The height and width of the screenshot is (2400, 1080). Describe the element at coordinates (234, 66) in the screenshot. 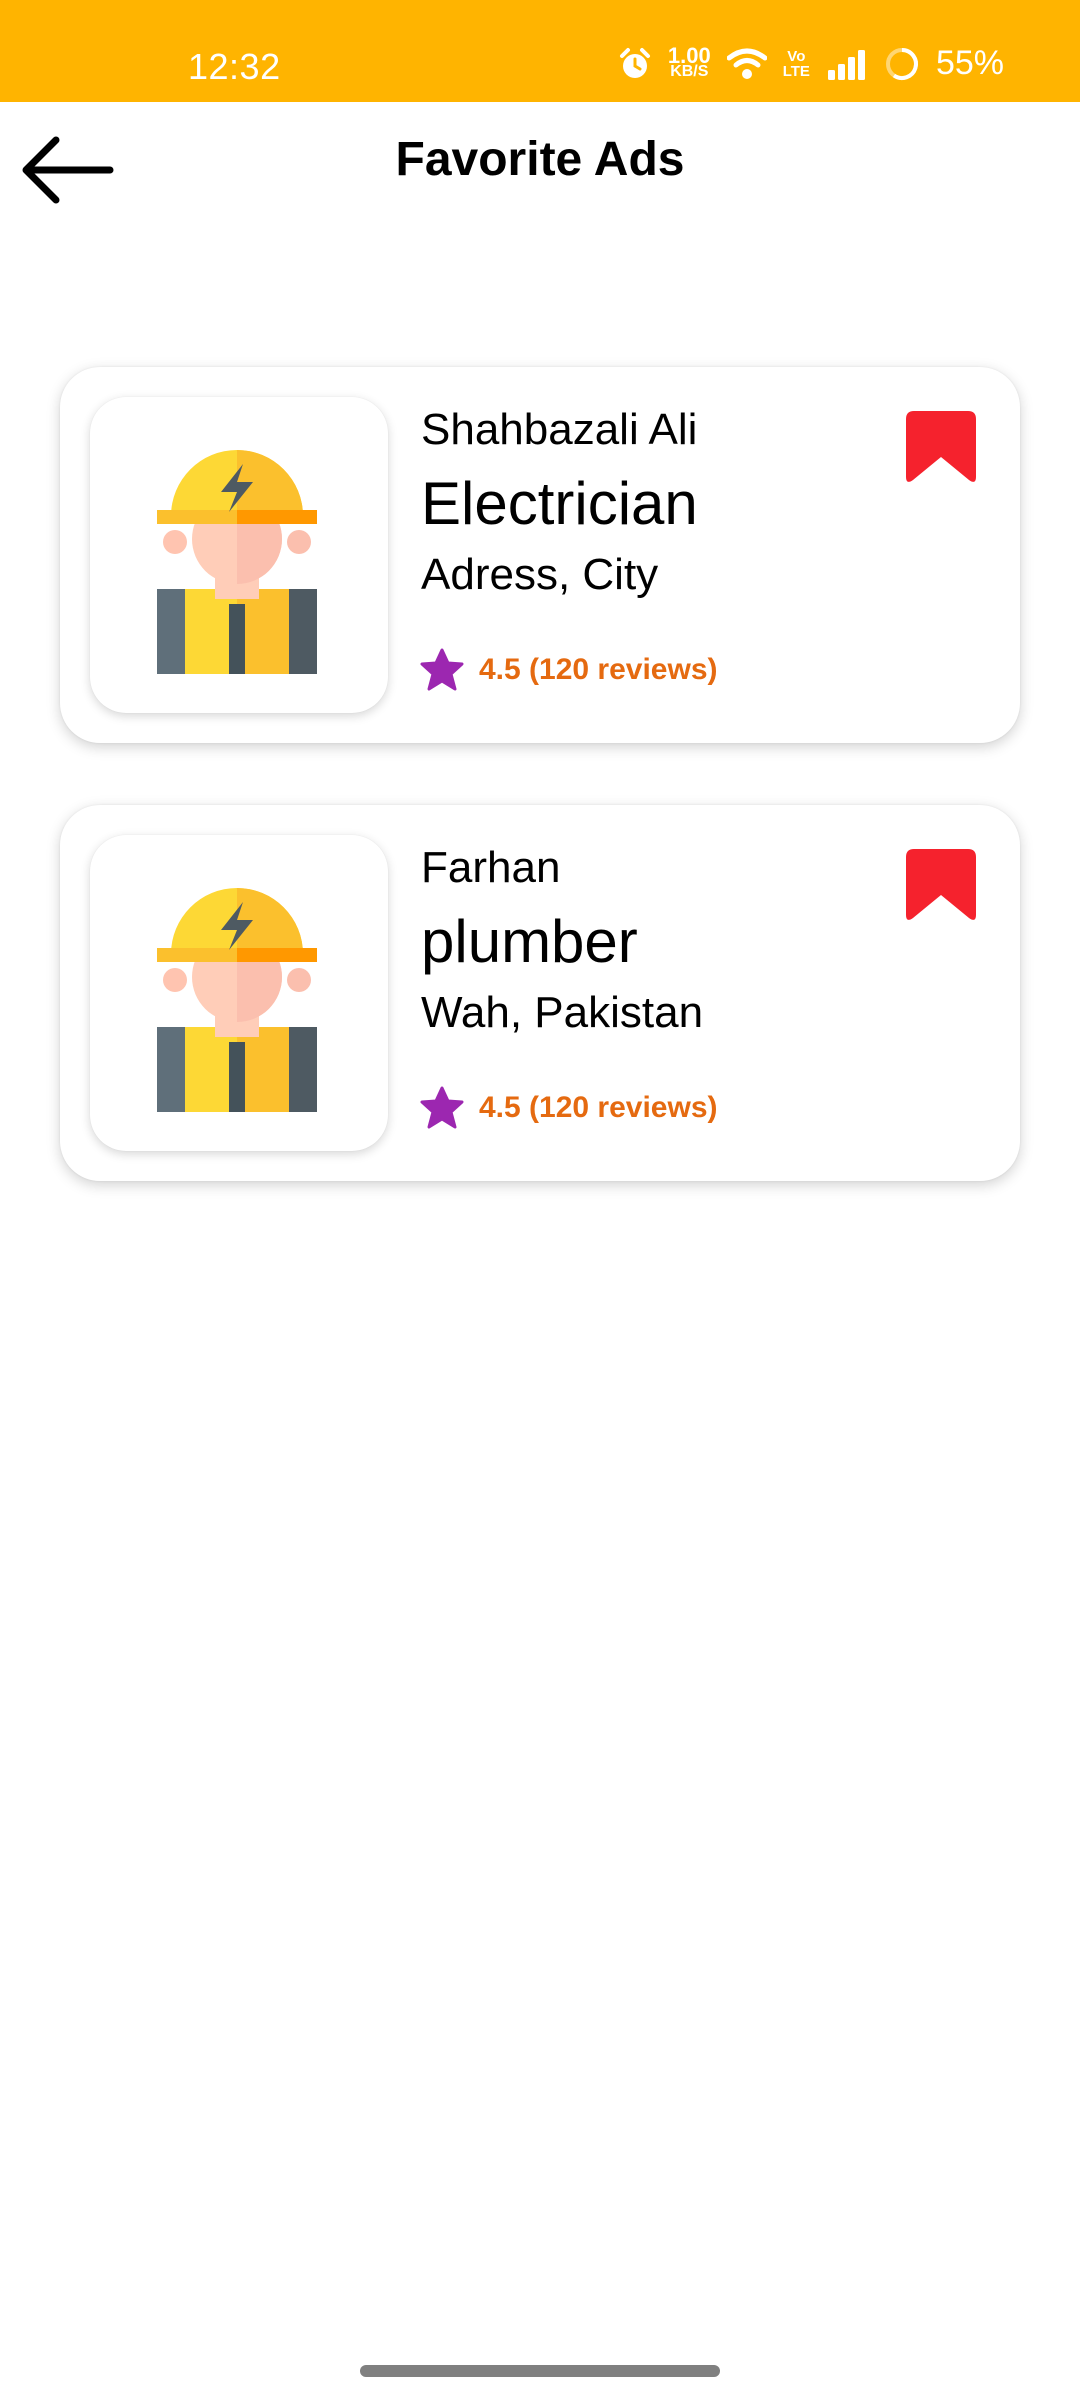

I see `status-time: 12:32` at that location.